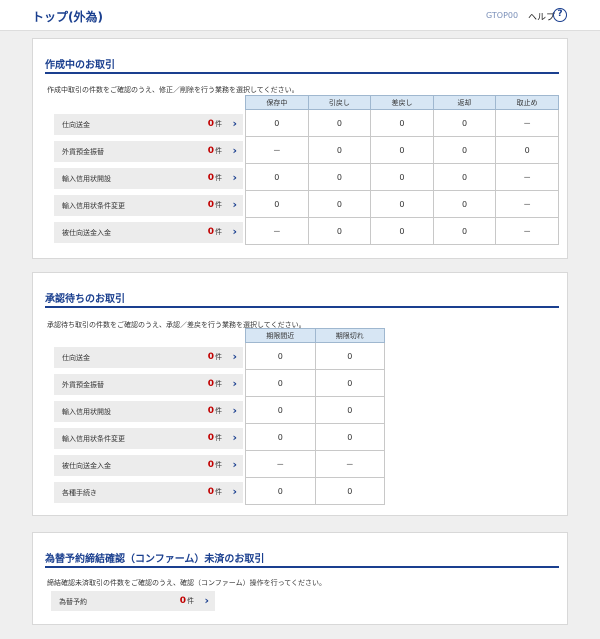  Describe the element at coordinates (300, 15) in the screenshot. I see `top-bar: トップ(外為) GTOP00 ヘルプ ?` at that location.